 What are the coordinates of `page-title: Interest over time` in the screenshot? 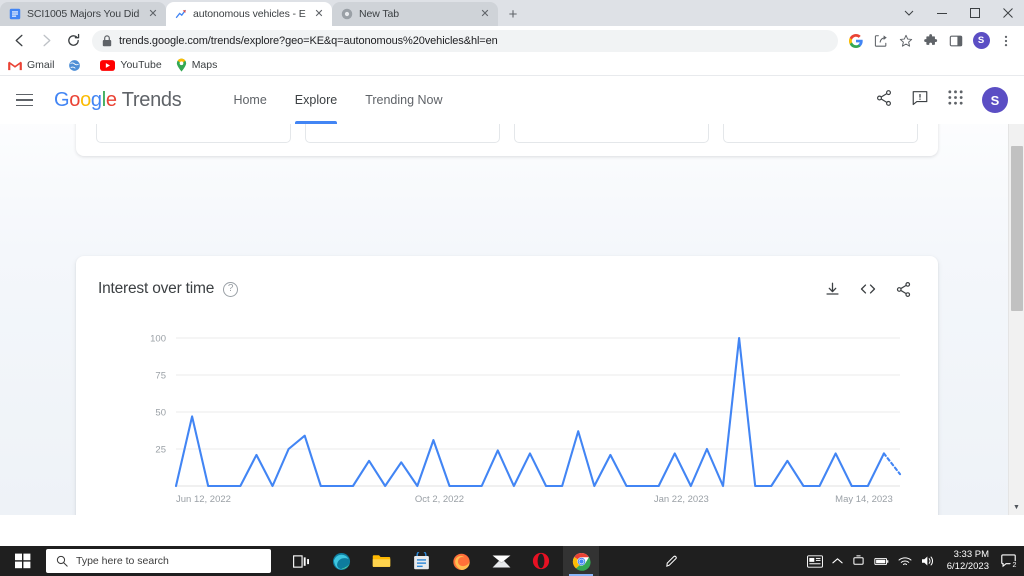 It's located at (156, 288).